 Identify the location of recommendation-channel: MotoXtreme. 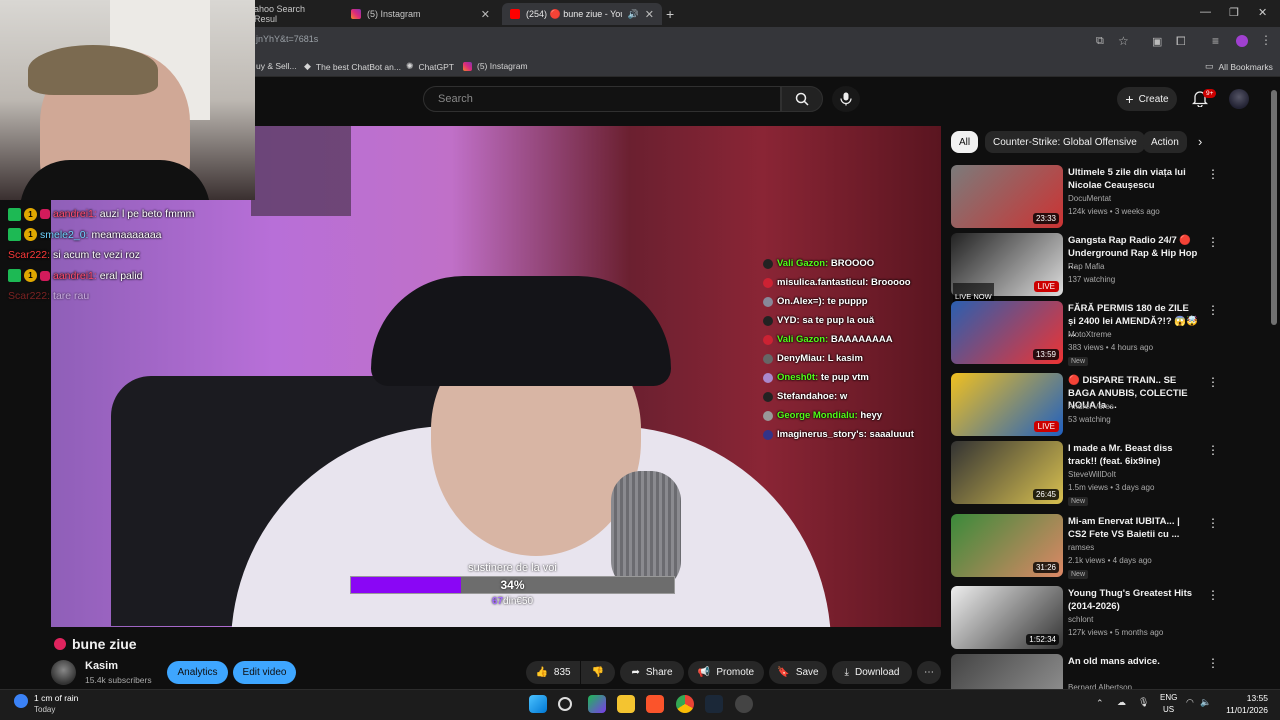
(1090, 334).